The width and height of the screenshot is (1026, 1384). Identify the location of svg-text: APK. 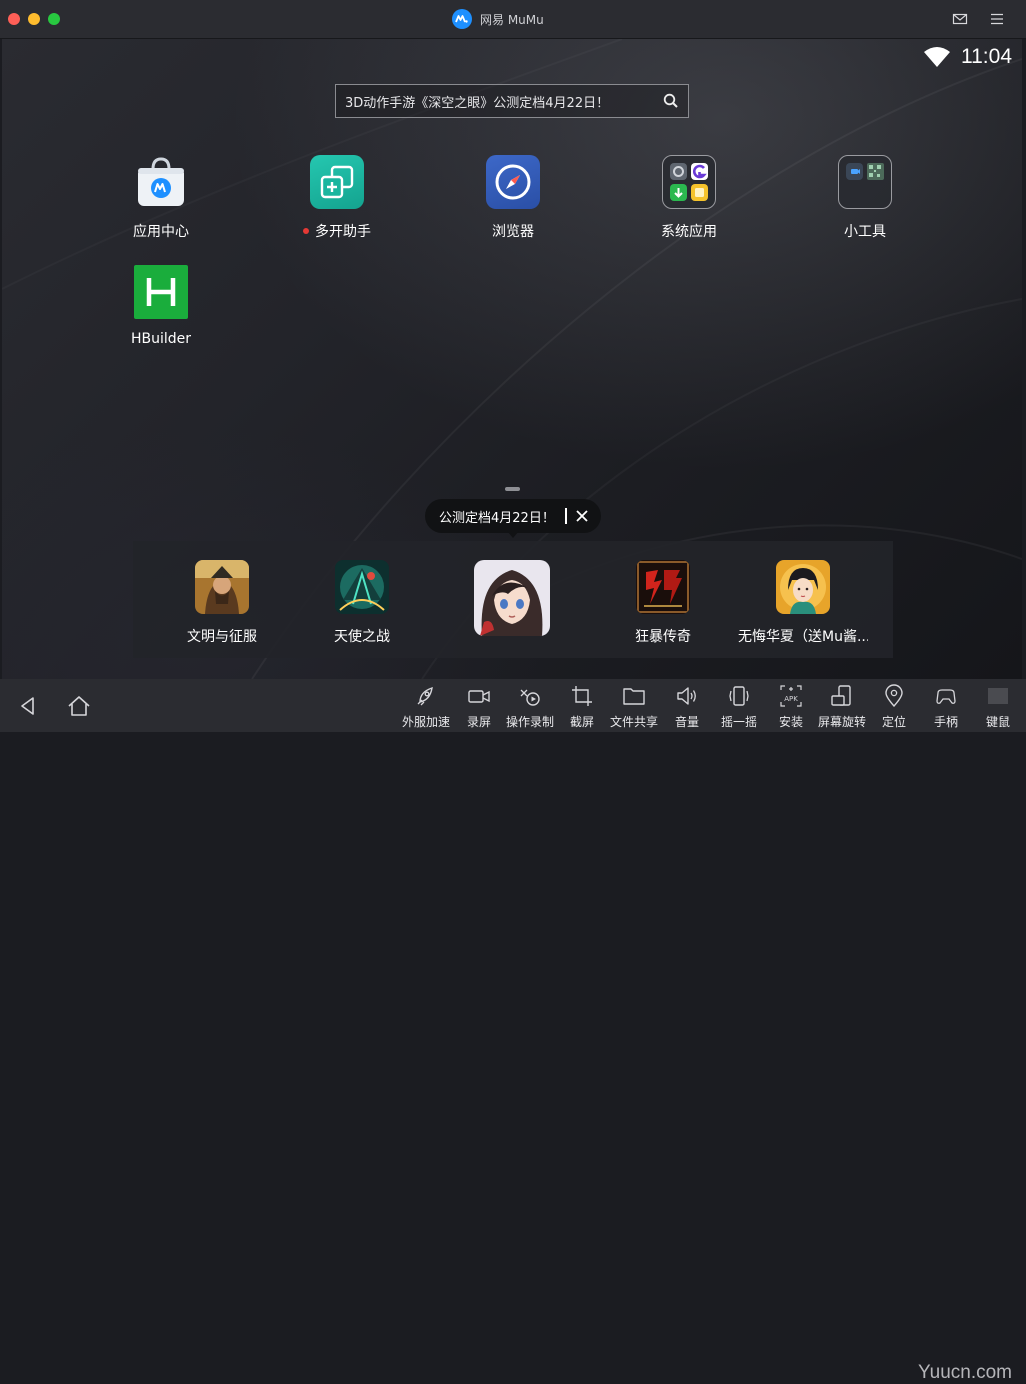
(791, 699).